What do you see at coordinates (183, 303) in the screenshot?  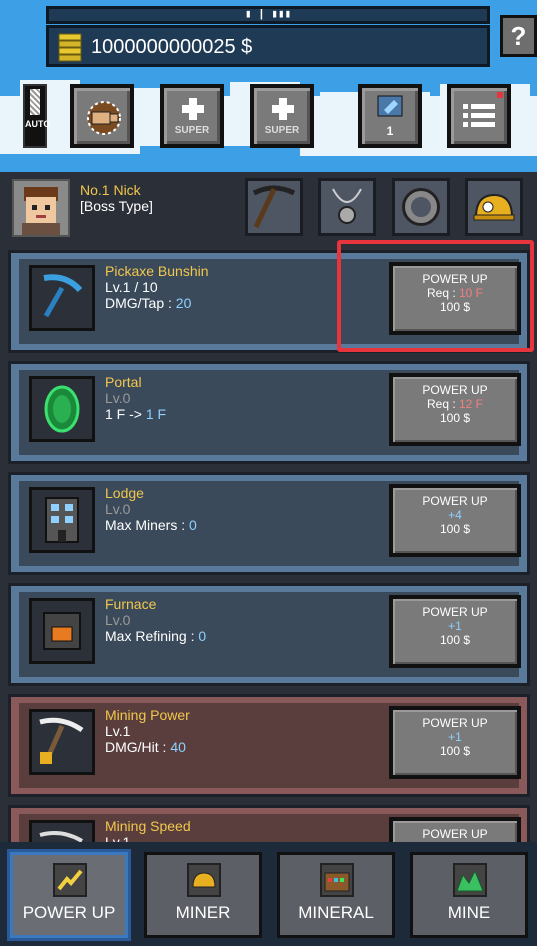 I see `stat-value: 20` at bounding box center [183, 303].